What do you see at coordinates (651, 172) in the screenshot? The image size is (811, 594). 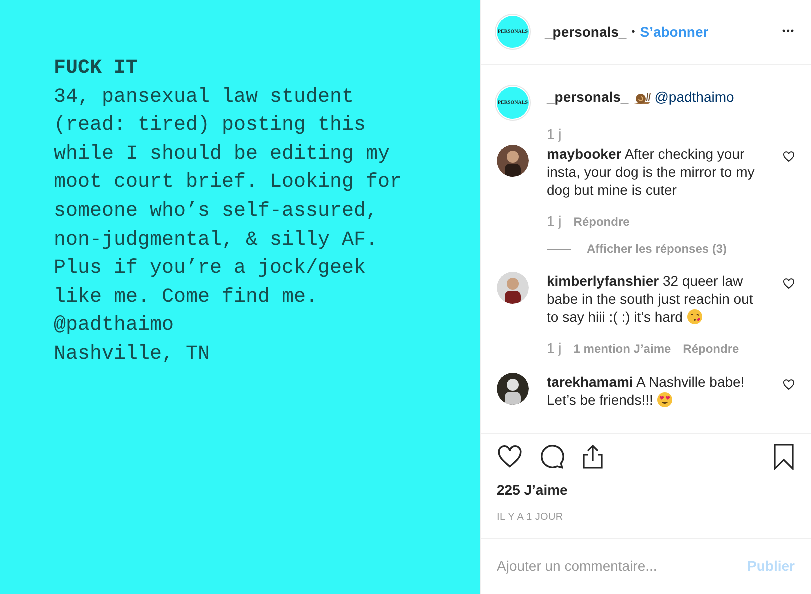 I see `comment-text: maybooker After checking your insta, your dog is the mirror to my dog but mine is cuter` at bounding box center [651, 172].